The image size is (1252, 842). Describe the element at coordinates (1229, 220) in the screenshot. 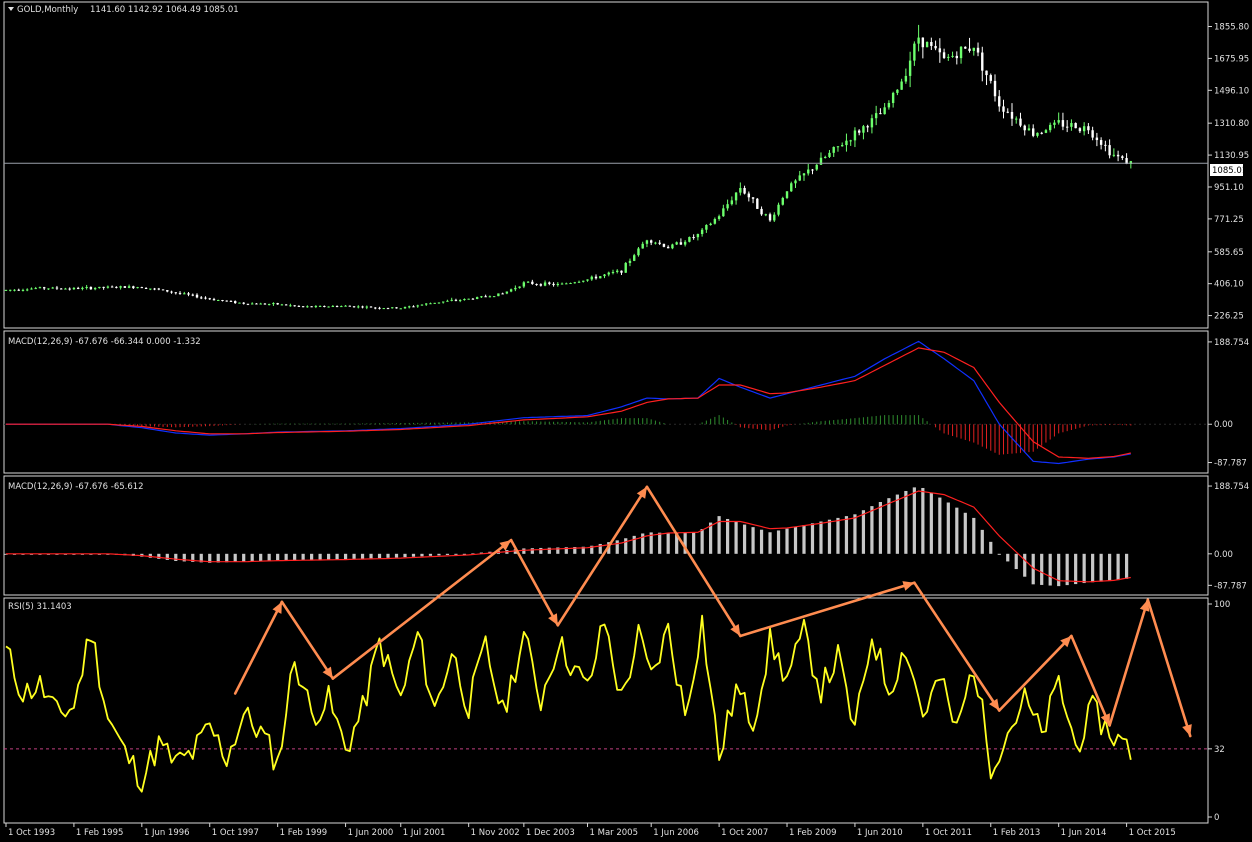

I see `price-tick-label-6: 771.25` at that location.